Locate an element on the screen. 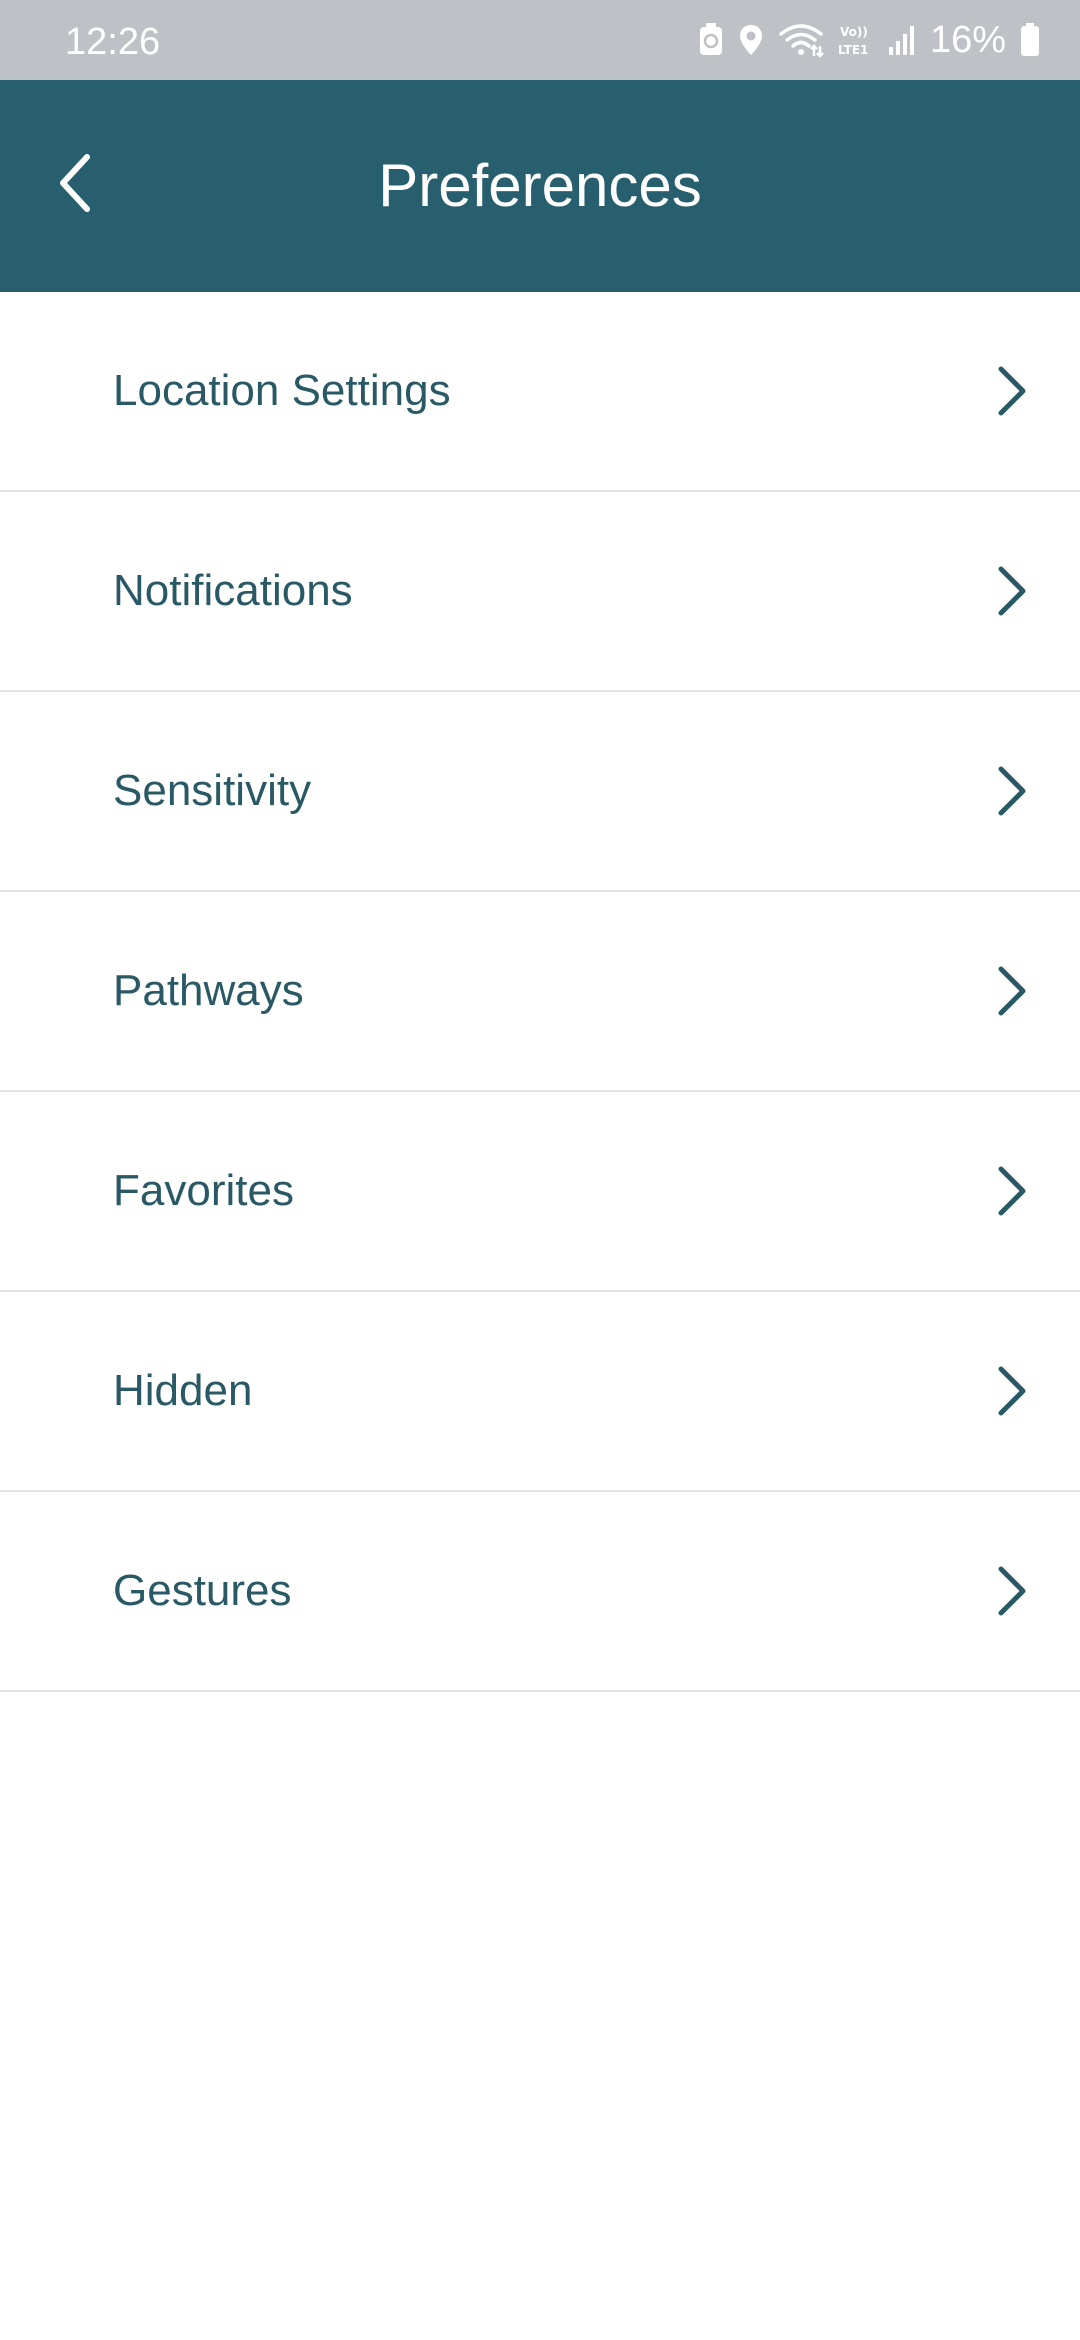 The height and width of the screenshot is (2340, 1080). status-bar: 12:26 Vo)) LTE1 16% is located at coordinates (540, 40).